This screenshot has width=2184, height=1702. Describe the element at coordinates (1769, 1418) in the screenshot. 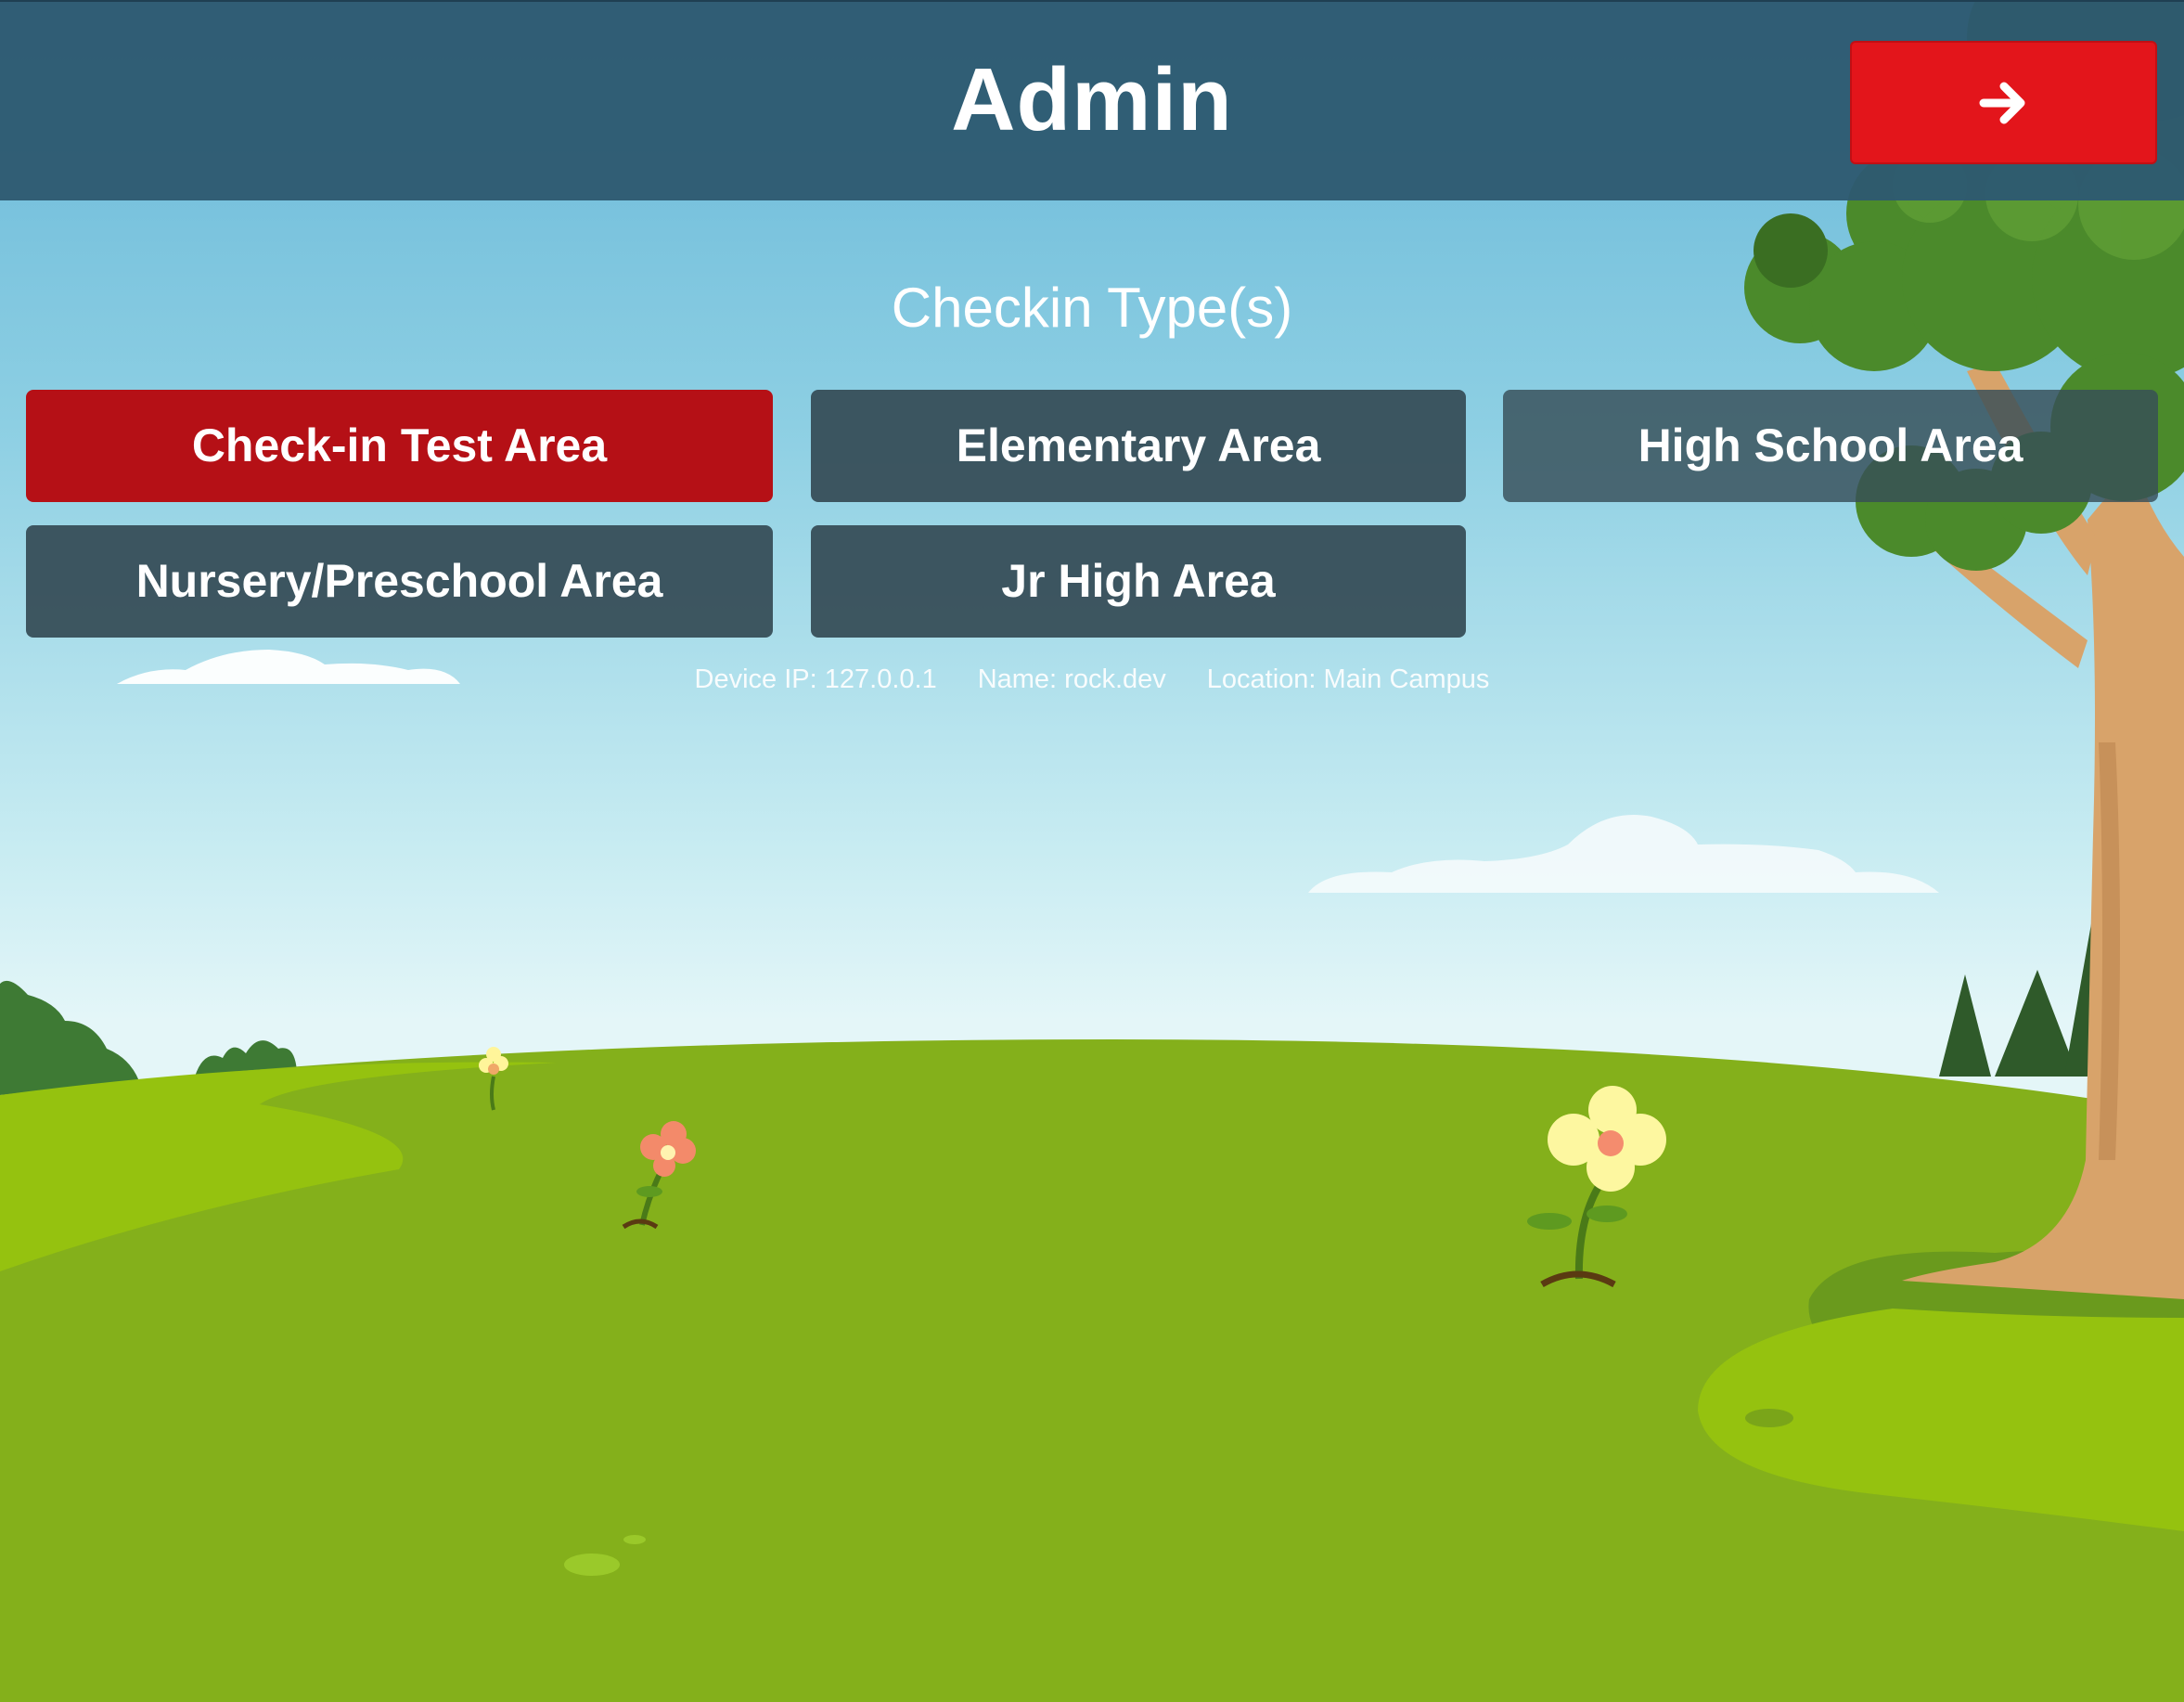

I see `grass-spot-right` at that location.